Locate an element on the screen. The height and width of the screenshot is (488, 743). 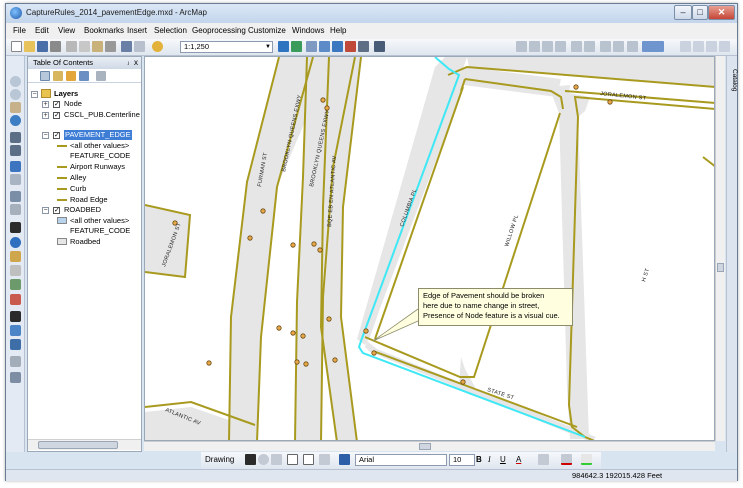
delete-icon is located at coordinates (110, 46).